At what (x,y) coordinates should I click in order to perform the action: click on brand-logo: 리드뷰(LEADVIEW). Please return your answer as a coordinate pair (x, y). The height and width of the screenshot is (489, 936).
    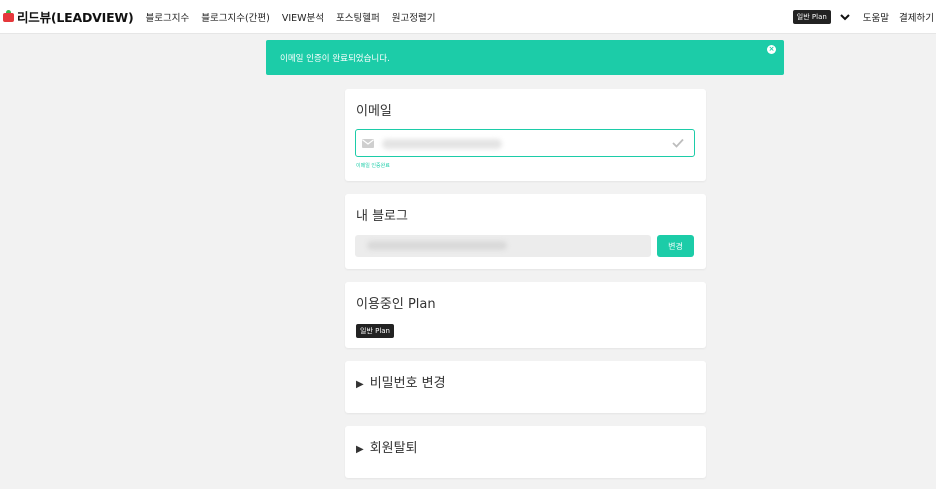
    Looking at the image, I should click on (68, 17).